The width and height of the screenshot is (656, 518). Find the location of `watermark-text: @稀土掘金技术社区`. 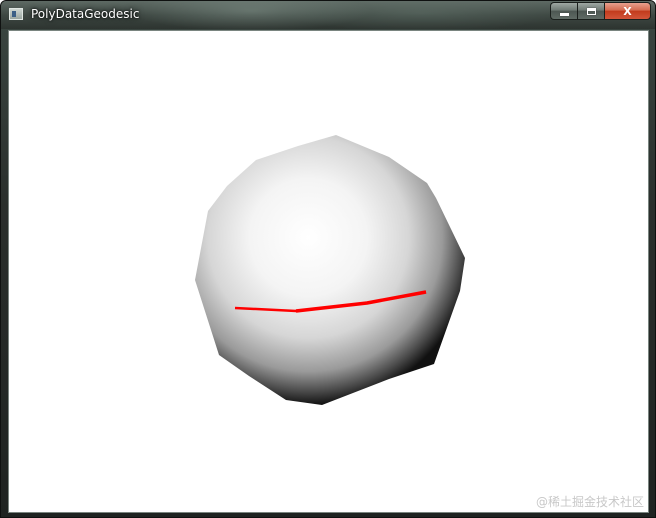

watermark-text: @稀土掘金技术社区 is located at coordinates (589, 502).